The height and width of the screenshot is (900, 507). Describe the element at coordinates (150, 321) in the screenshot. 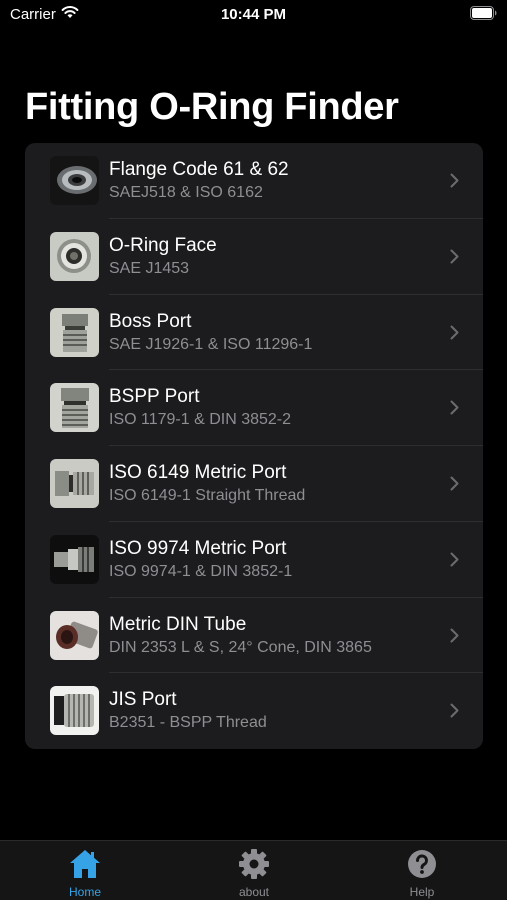

I see `list-item-title: Boss Port` at that location.